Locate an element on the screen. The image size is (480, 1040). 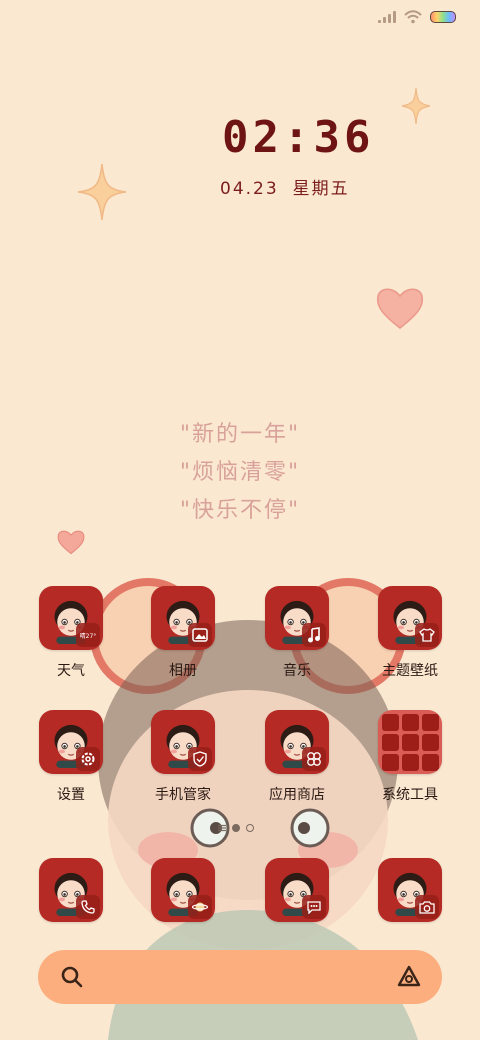
app-store: 应用商店 is located at coordinates (297, 757).